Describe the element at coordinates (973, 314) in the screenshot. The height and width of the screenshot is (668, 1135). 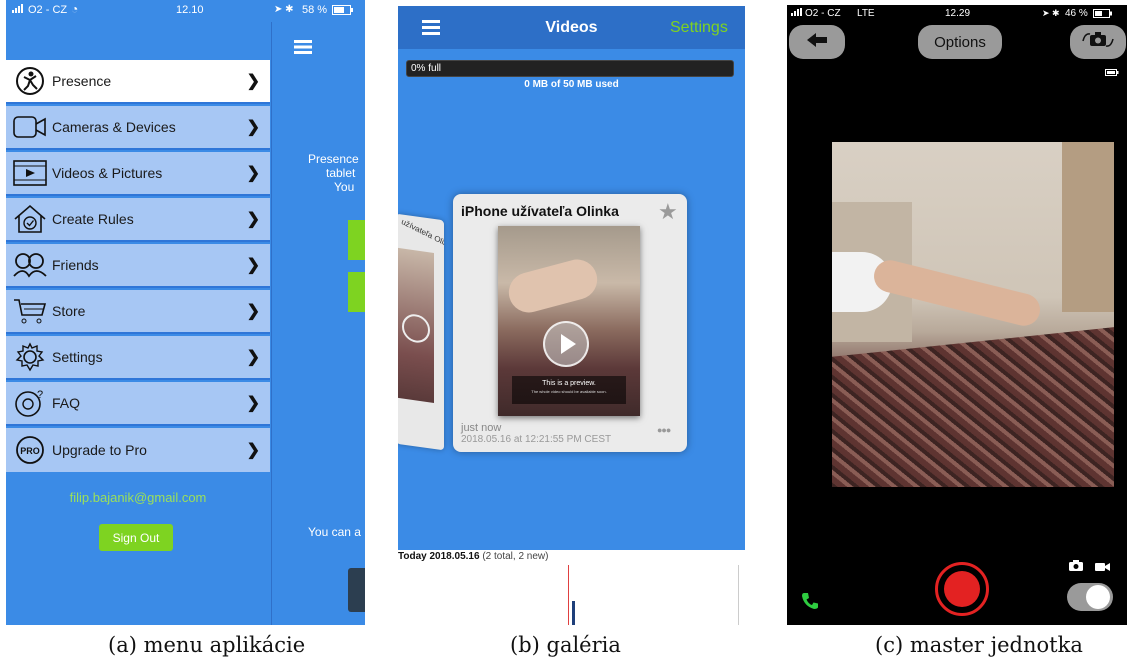
I see `camera-preview` at that location.